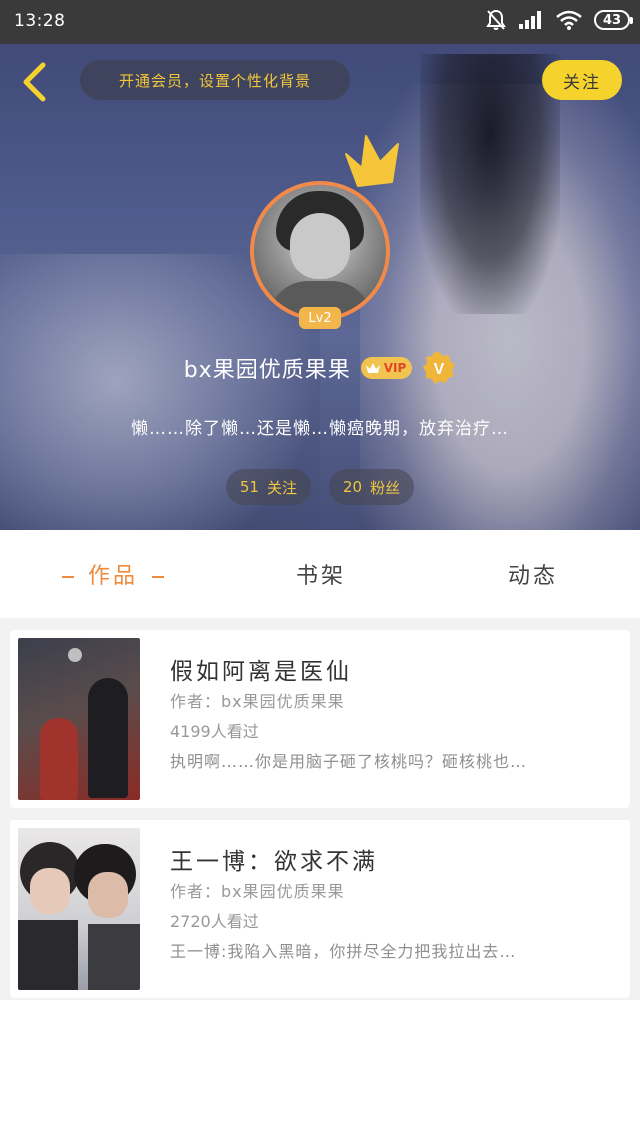 The width and height of the screenshot is (640, 1138). I want to click on chevron-left-icon, so click(34, 82).